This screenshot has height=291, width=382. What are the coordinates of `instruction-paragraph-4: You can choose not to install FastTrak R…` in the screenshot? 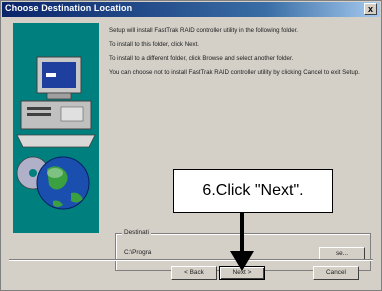 It's located at (234, 72).